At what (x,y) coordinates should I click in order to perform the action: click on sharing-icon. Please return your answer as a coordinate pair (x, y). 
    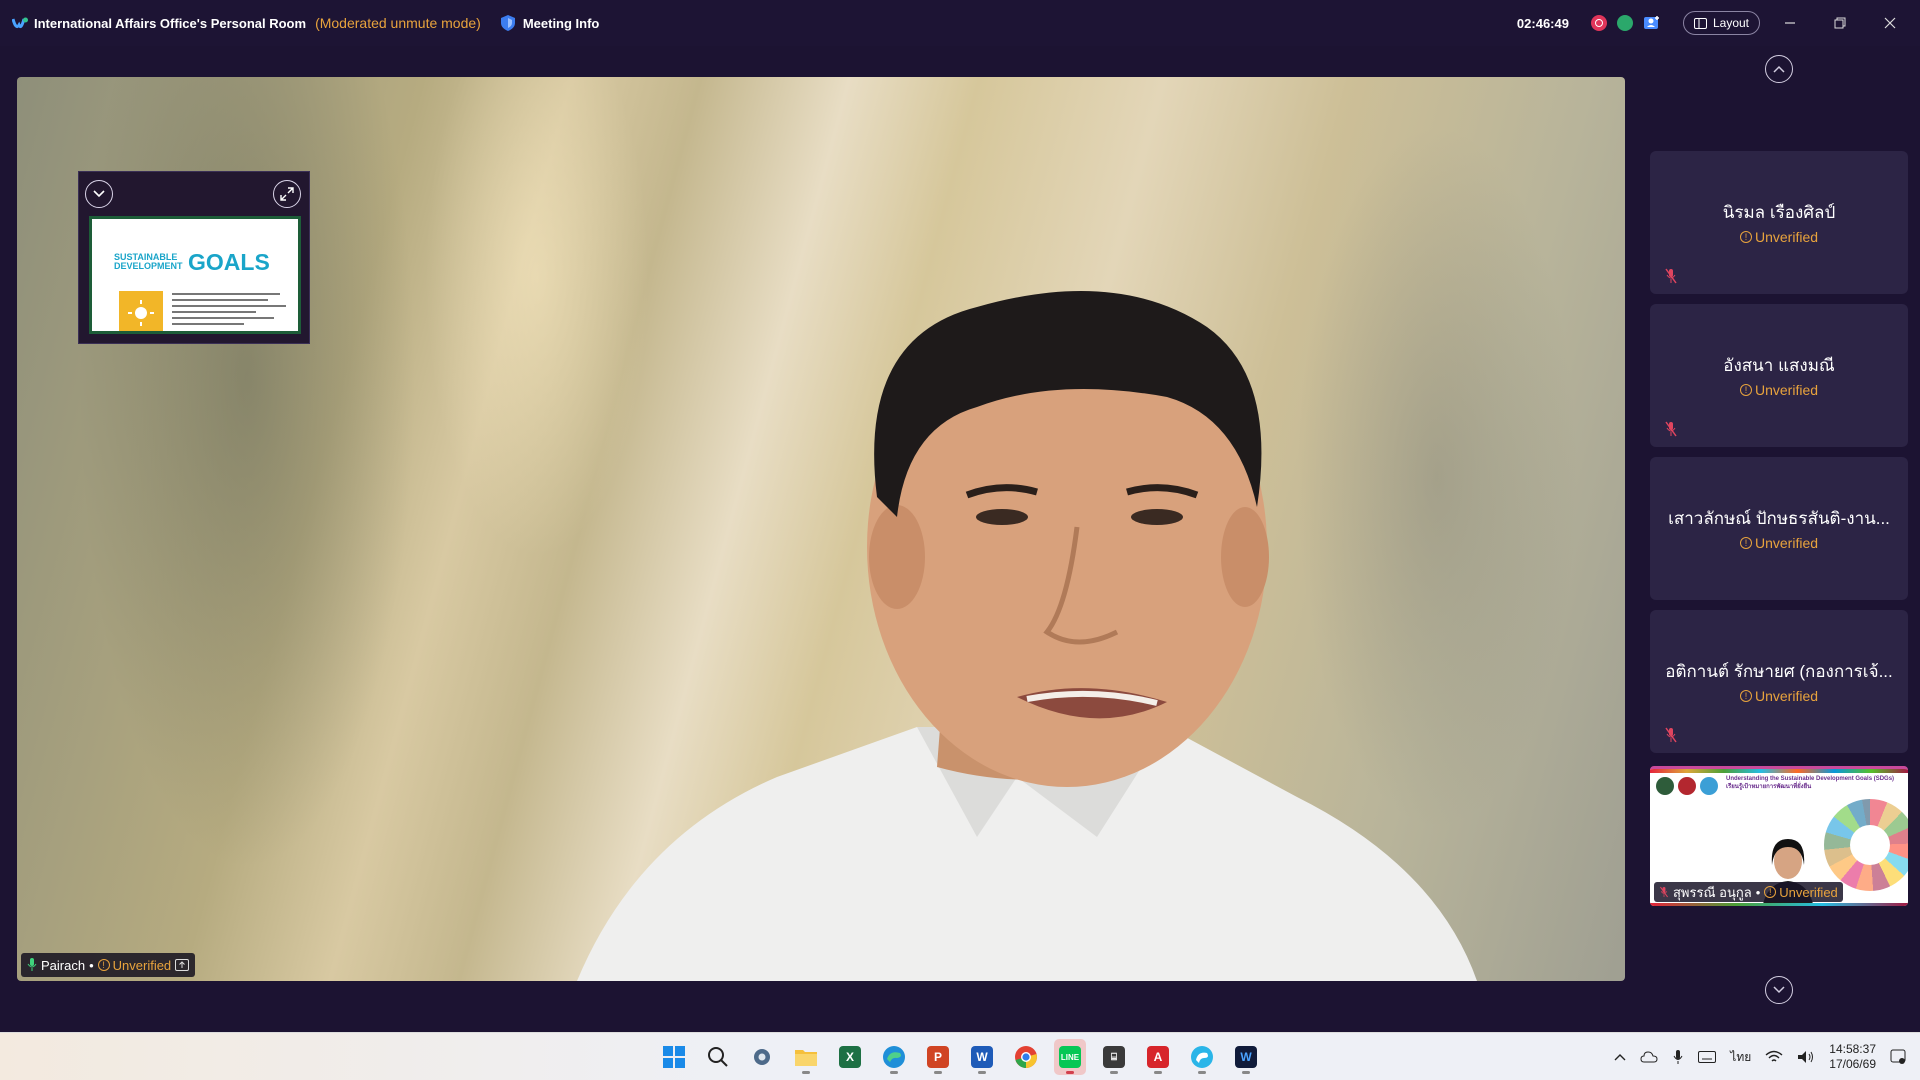
    Looking at the image, I should click on (182, 965).